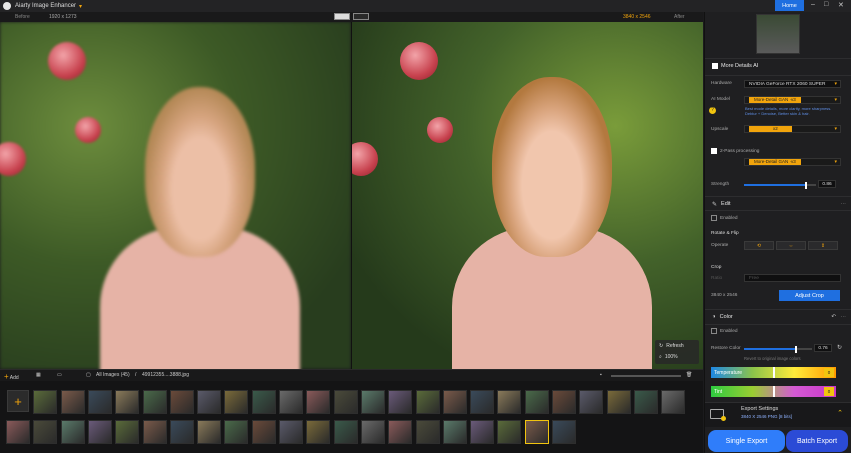  Describe the element at coordinates (646, 376) in the screenshot. I see `thumb-size-slider` at that location.